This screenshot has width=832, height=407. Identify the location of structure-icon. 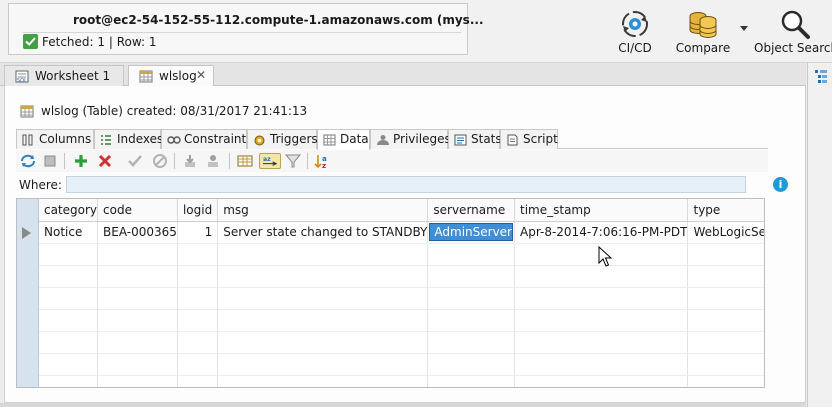
(821, 76).